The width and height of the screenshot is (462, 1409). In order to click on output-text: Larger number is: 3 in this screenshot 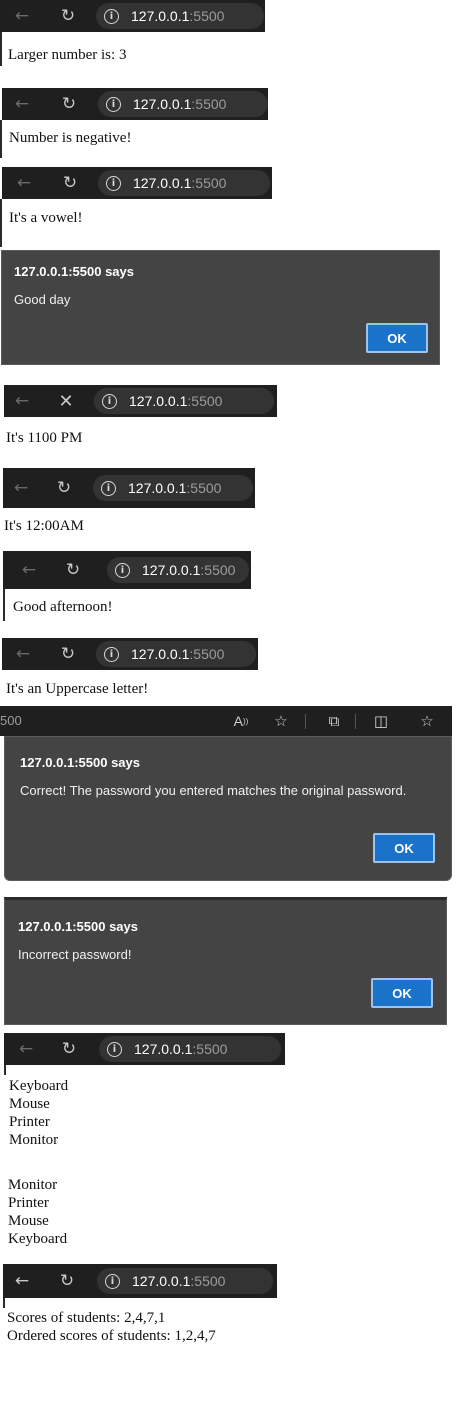, I will do `click(67, 55)`.